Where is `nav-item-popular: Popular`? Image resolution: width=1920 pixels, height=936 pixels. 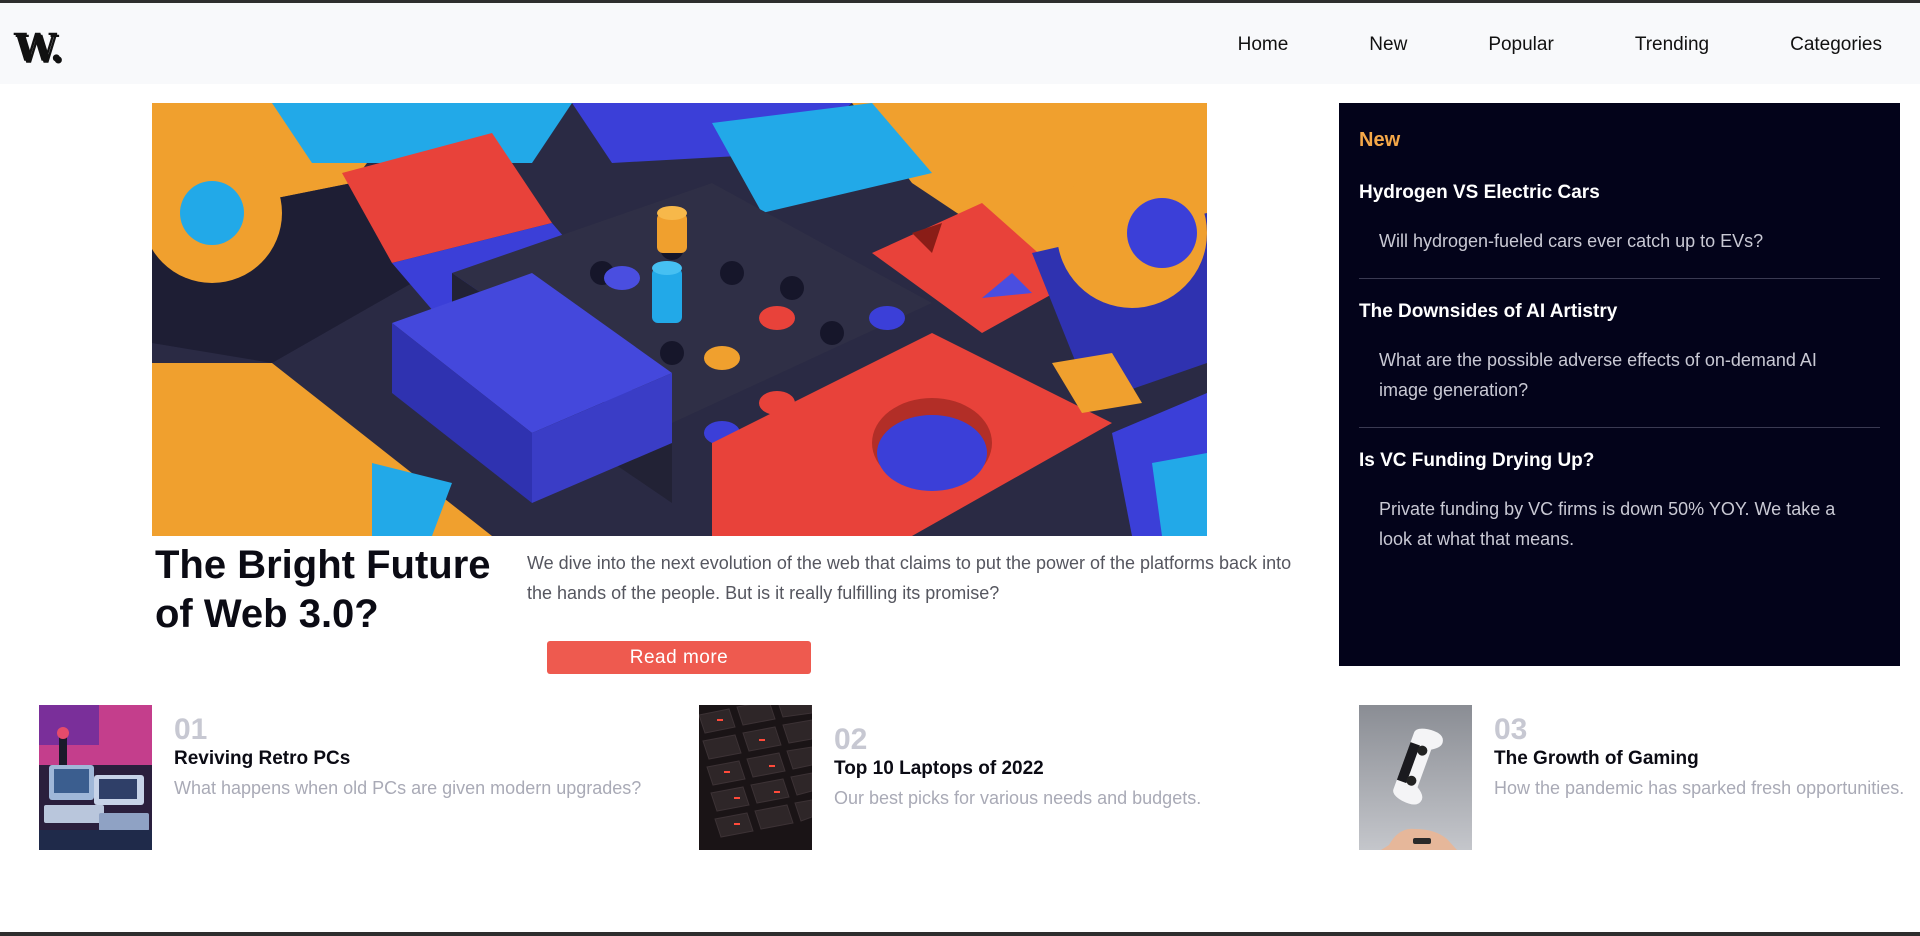 nav-item-popular: Popular is located at coordinates (1521, 45).